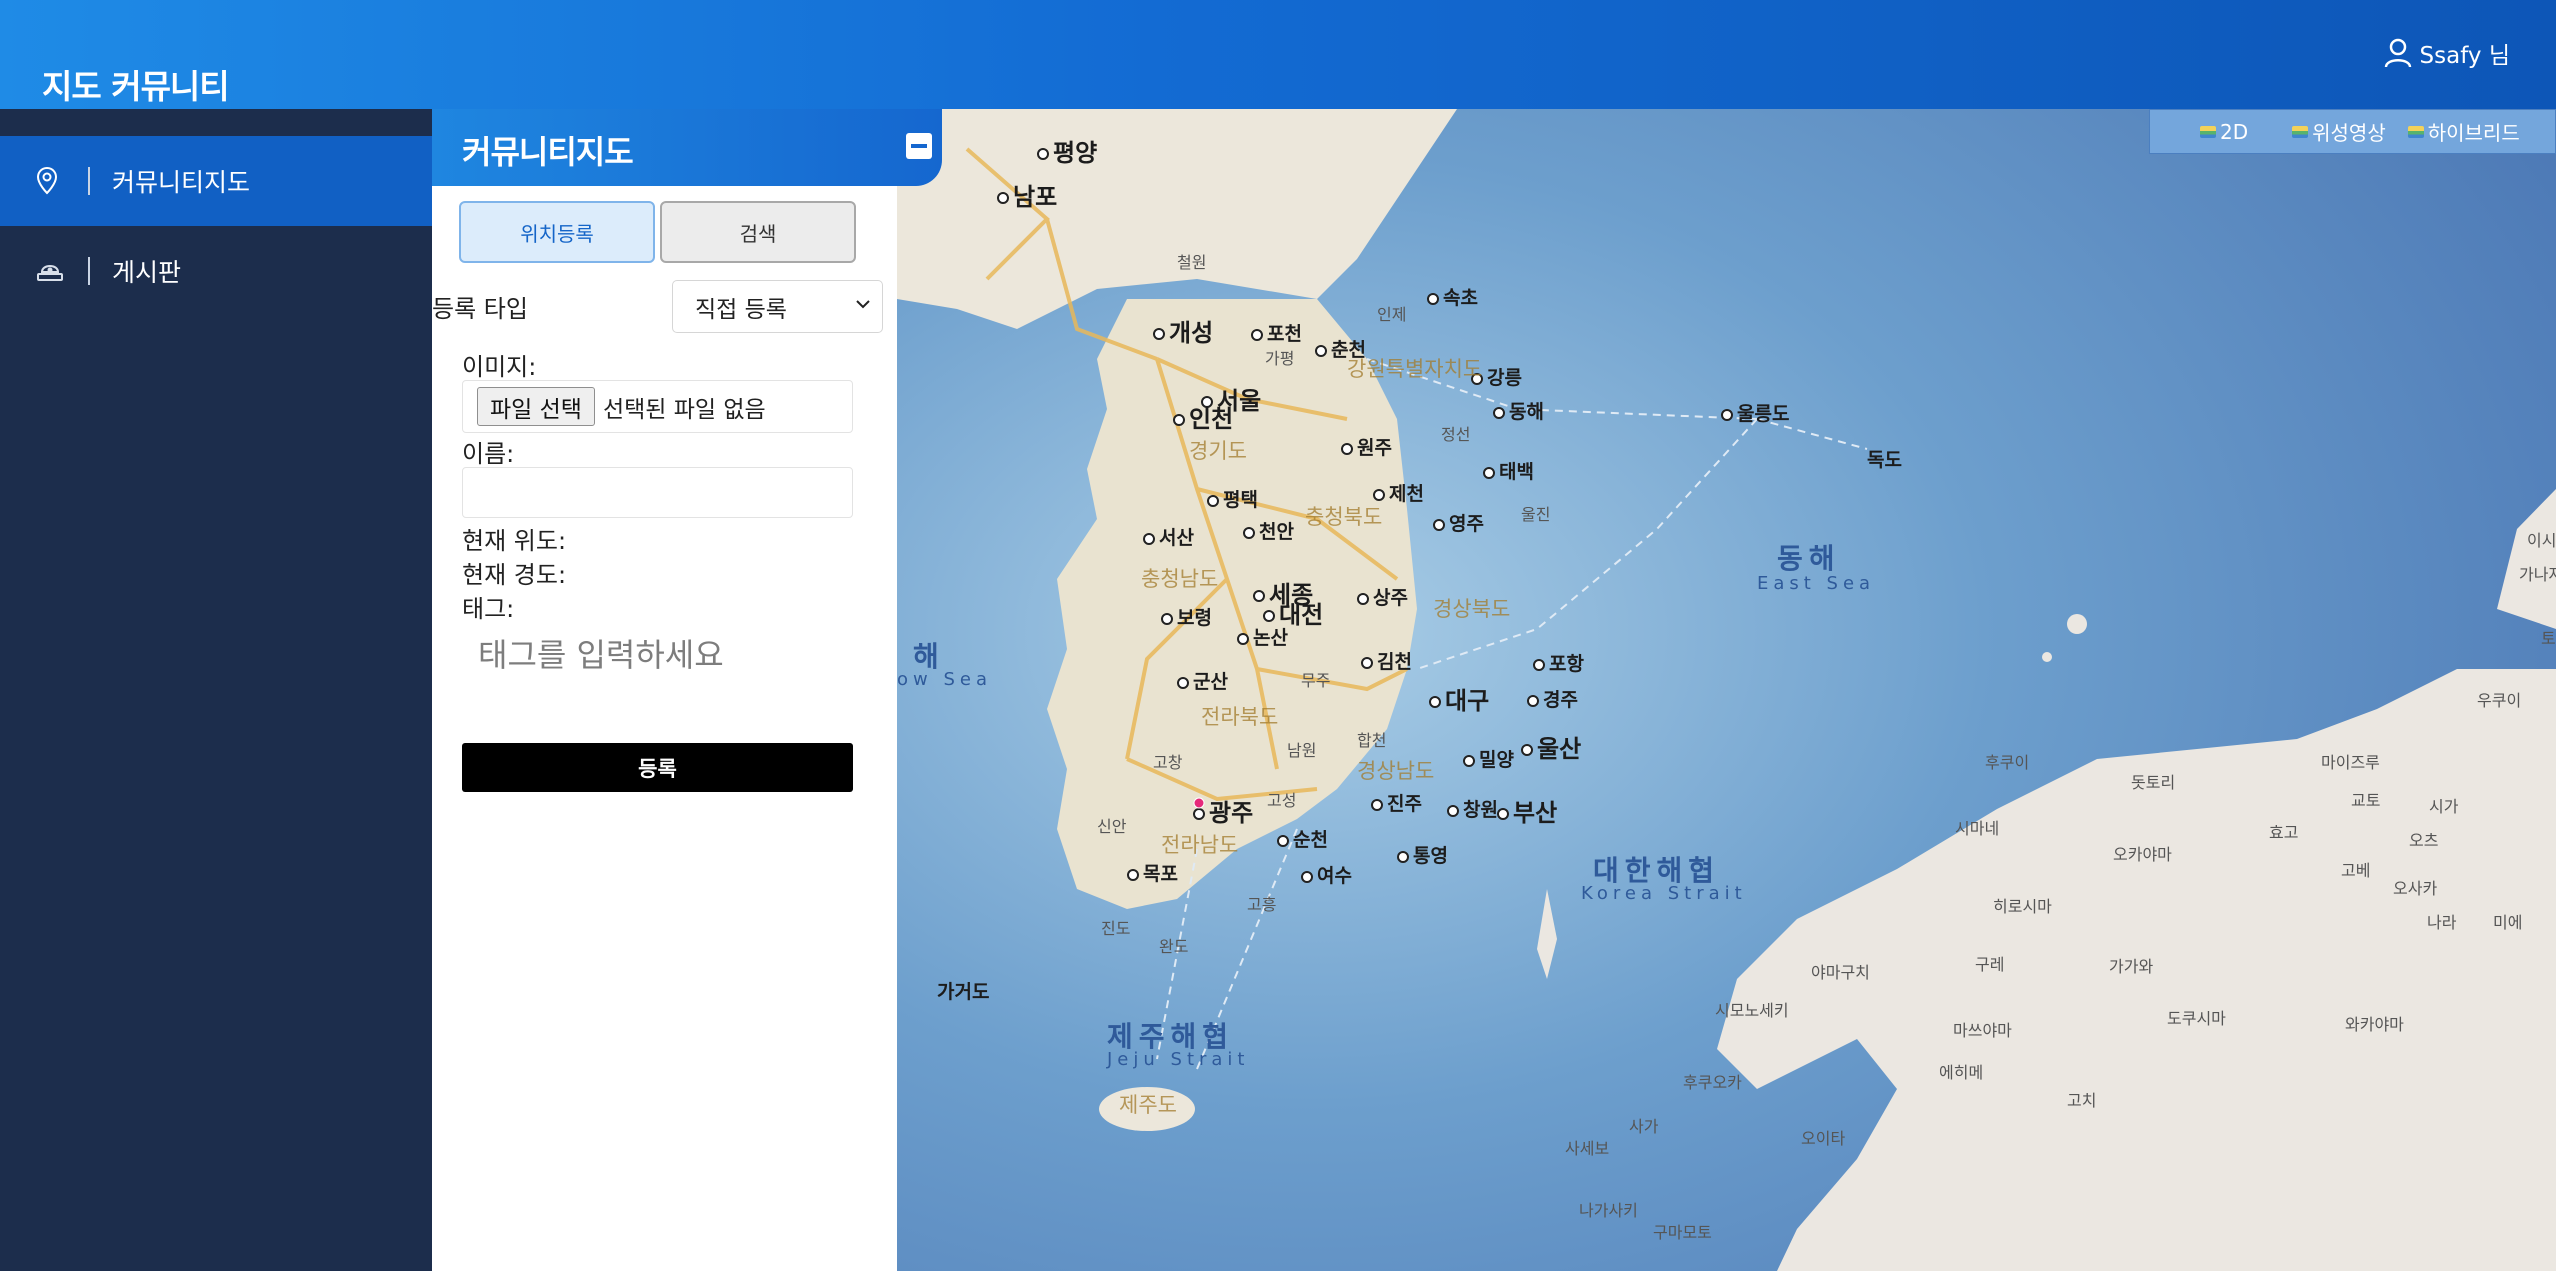 The height and width of the screenshot is (1271, 2556). What do you see at coordinates (1982, 1030) in the screenshot?
I see `map-jp-place: 마쓰야마` at bounding box center [1982, 1030].